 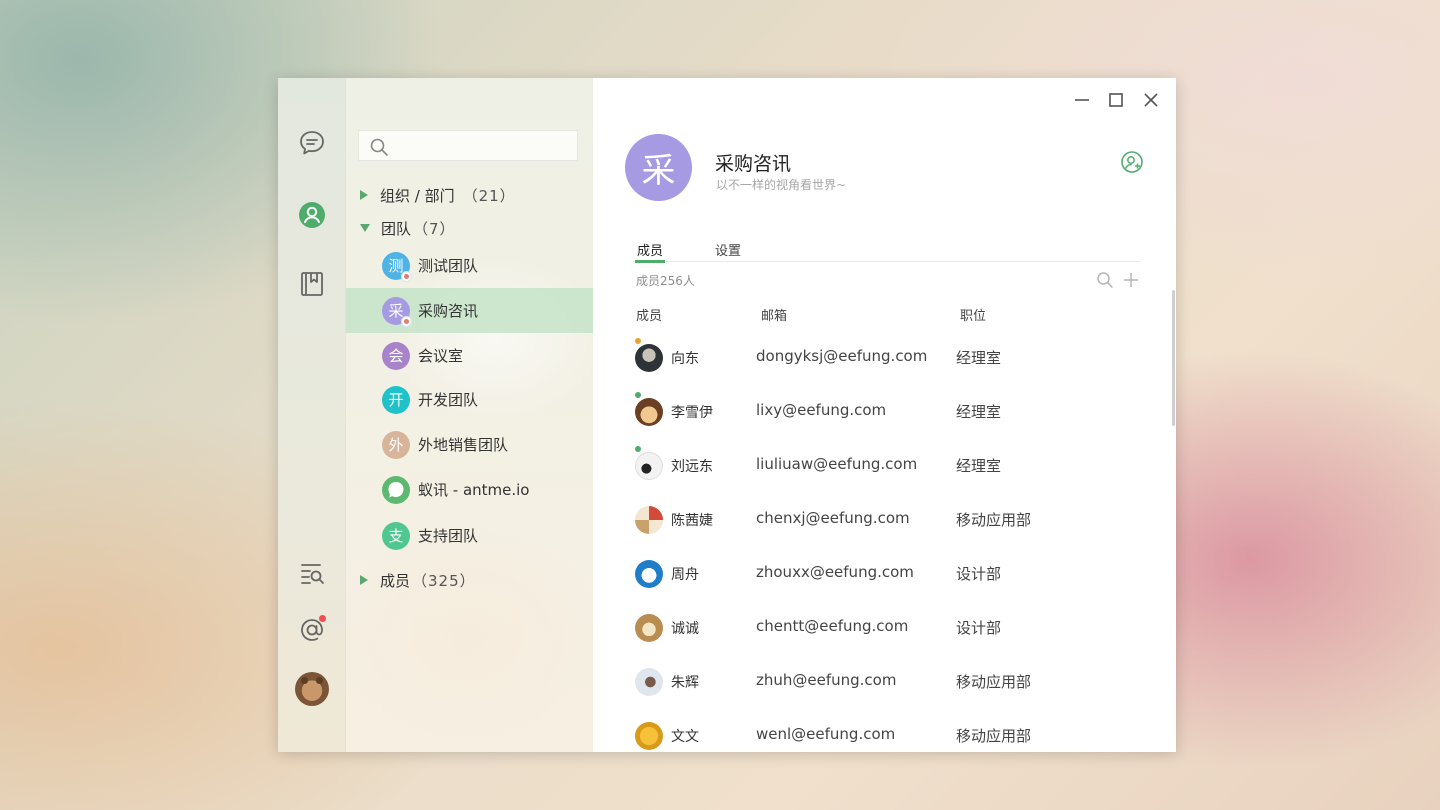 What do you see at coordinates (650, 261) in the screenshot?
I see `active-tab-indicator` at bounding box center [650, 261].